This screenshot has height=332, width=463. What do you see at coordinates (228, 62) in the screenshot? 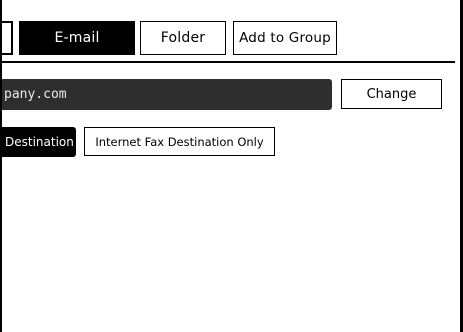
I see `tab-divider` at bounding box center [228, 62].